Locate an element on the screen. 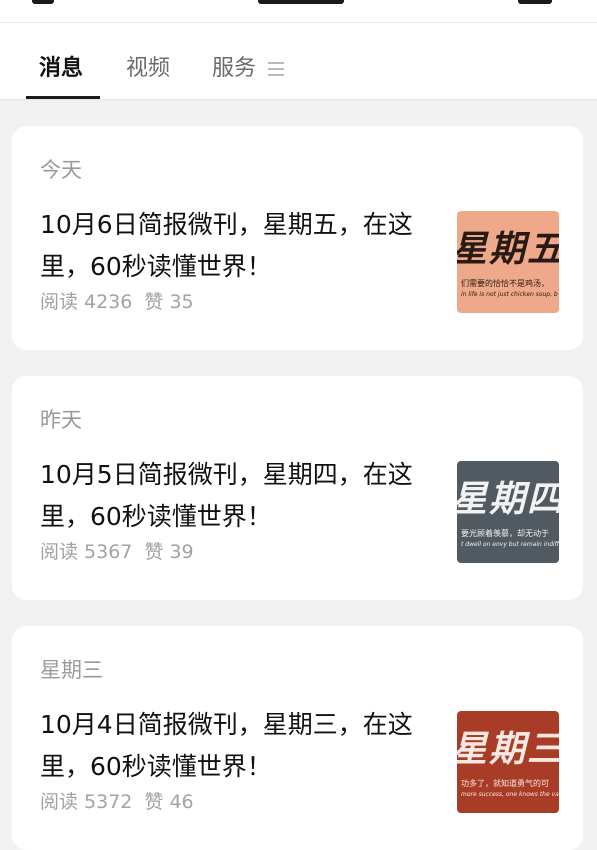  like-count: 赞 39 is located at coordinates (169, 552).